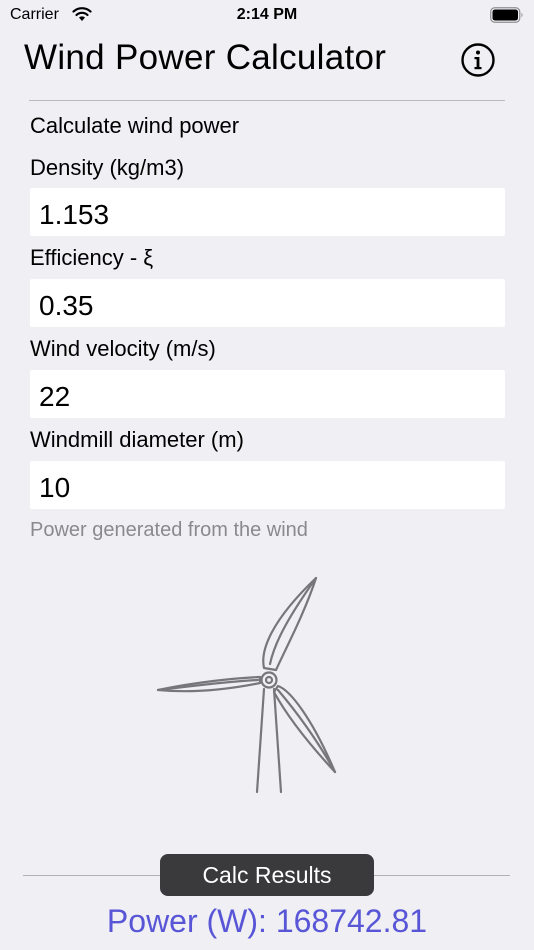 This screenshot has height=950, width=534. Describe the element at coordinates (441, 875) in the screenshot. I see `divider-right` at that location.